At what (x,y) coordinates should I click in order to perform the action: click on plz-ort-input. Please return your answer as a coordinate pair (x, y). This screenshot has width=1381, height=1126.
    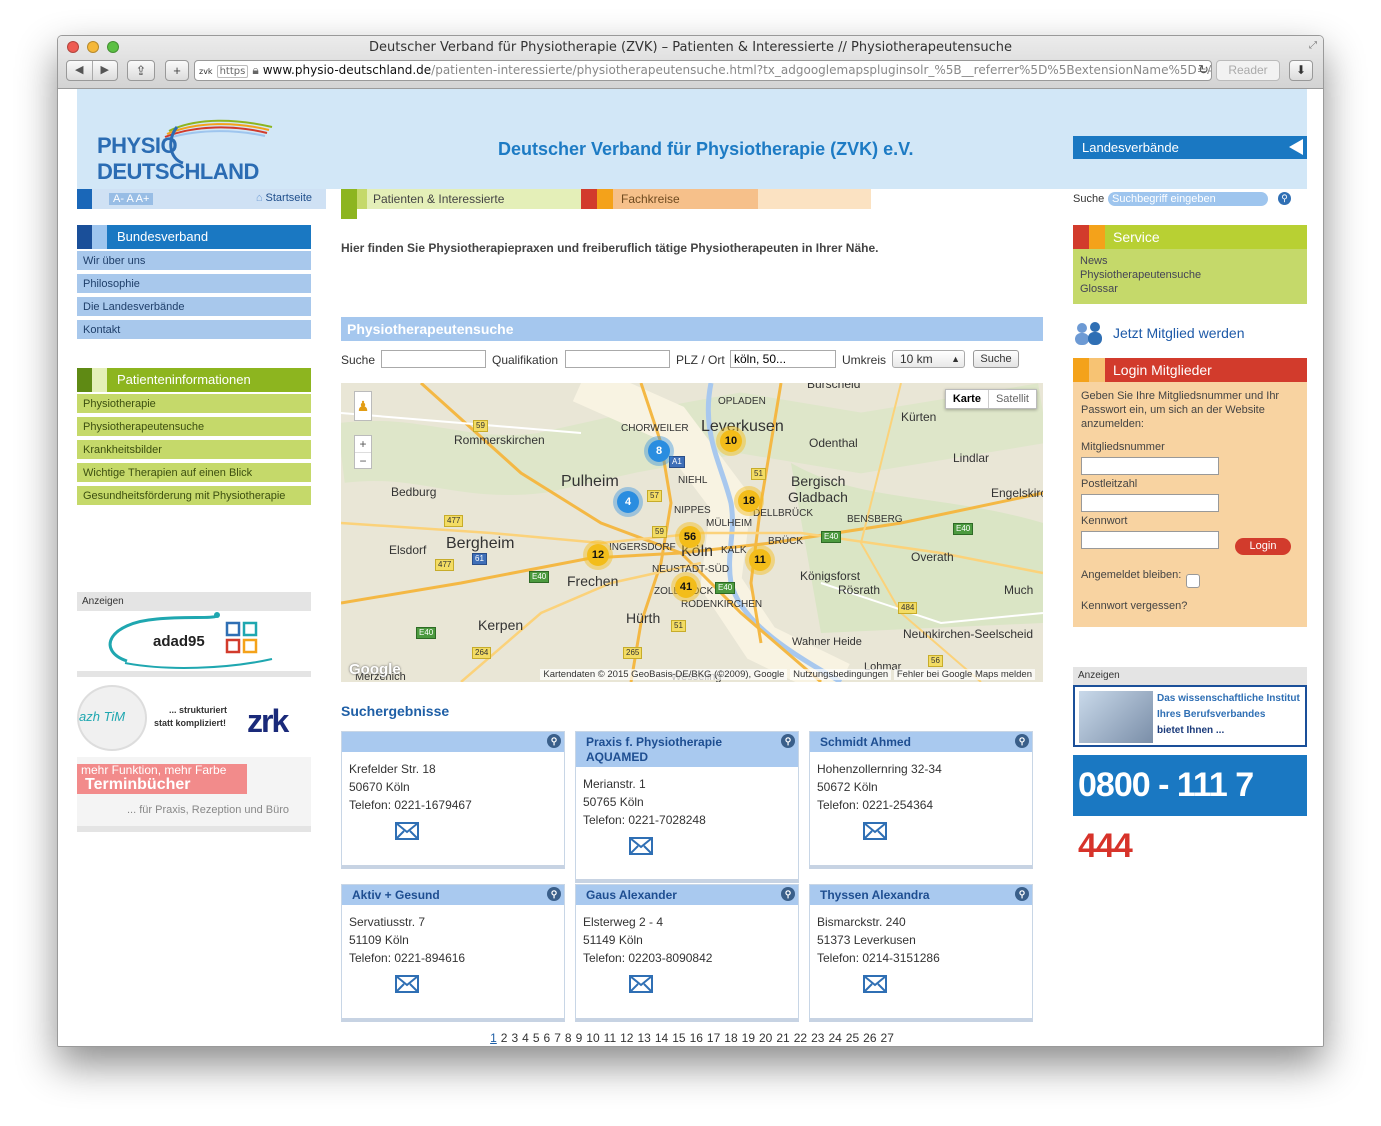
    Looking at the image, I should click on (783, 359).